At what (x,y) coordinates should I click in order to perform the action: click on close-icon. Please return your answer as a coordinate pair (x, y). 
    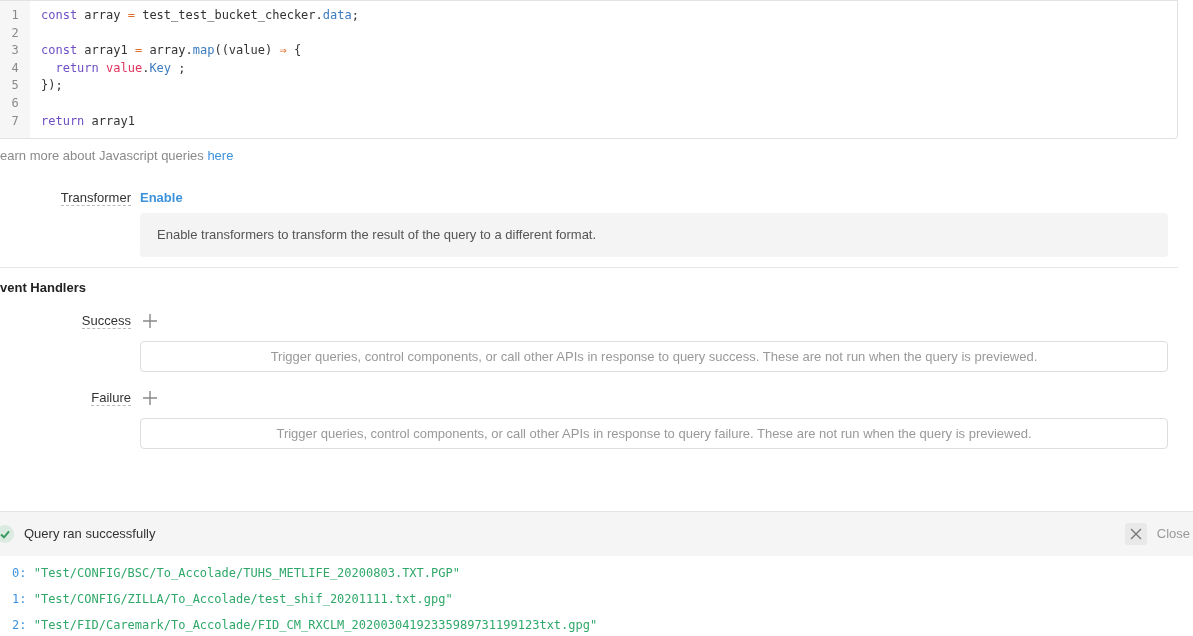
    Looking at the image, I should click on (1135, 534).